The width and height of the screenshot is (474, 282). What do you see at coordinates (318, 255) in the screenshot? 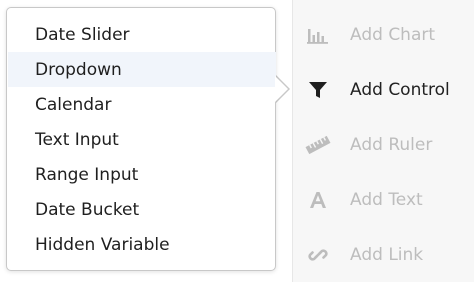
I see `link-chain-icon` at bounding box center [318, 255].